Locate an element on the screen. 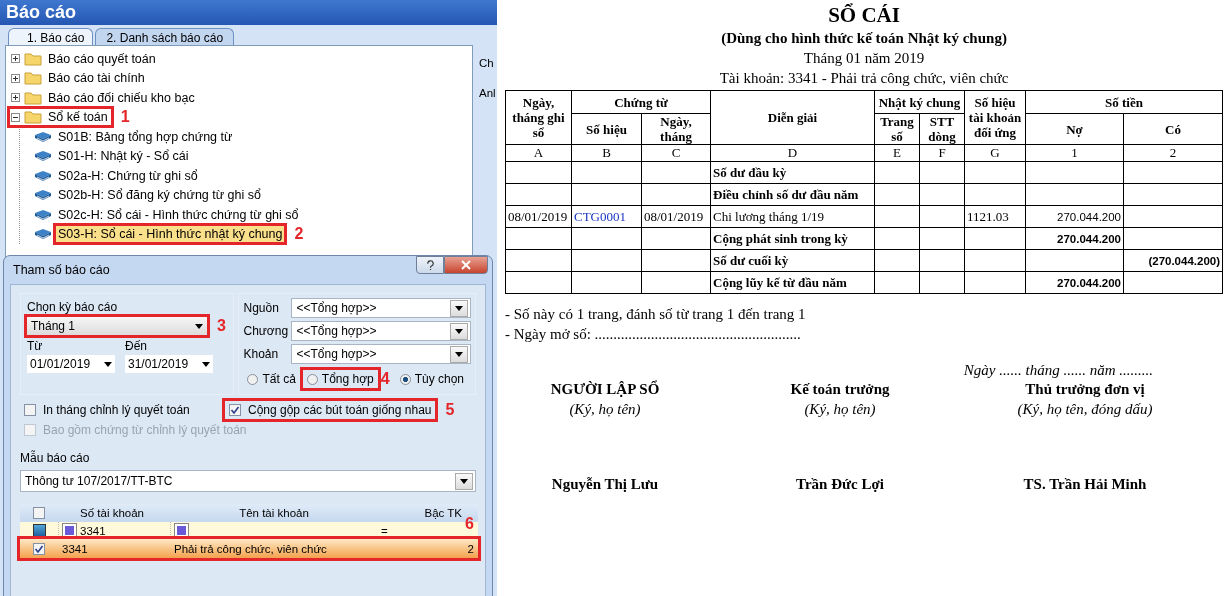  column-code: C is located at coordinates (676, 153).